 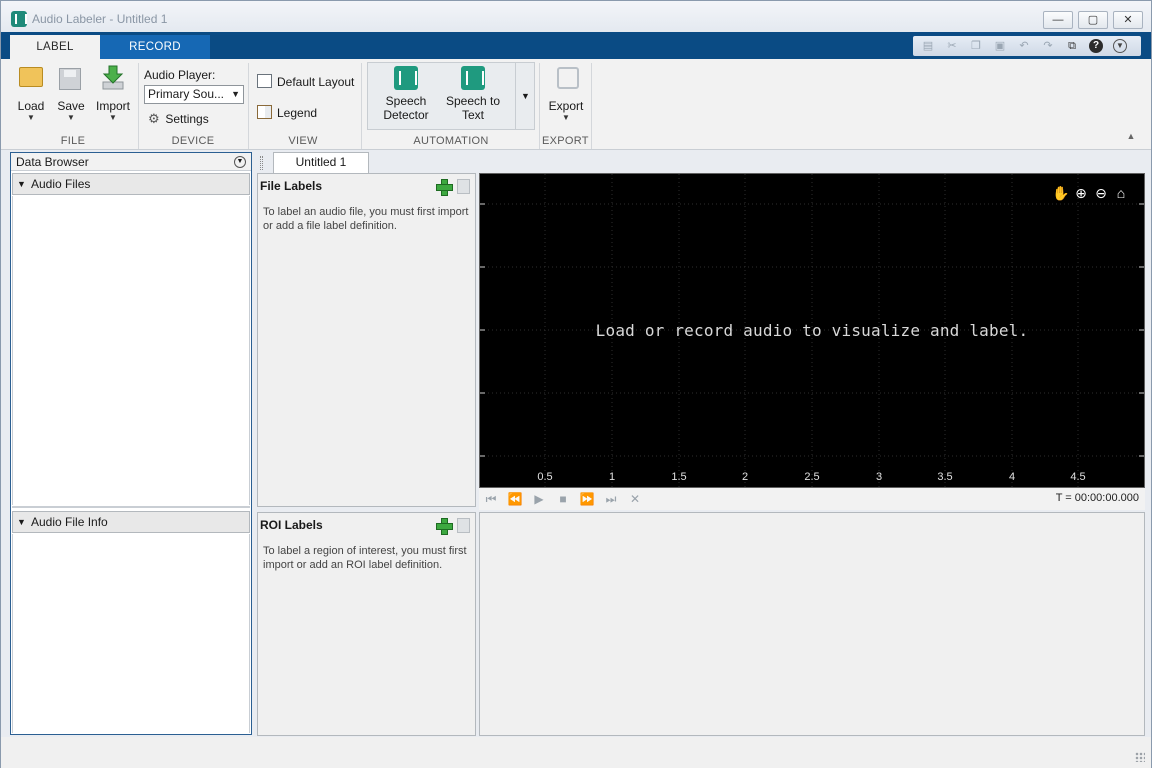 What do you see at coordinates (264, 81) in the screenshot?
I see `layout-icon` at bounding box center [264, 81].